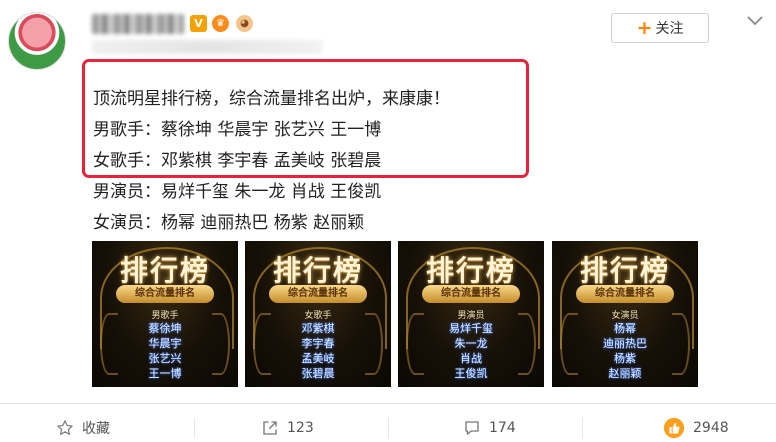 This screenshot has width=776, height=442. I want to click on thumb-name: 赵丽颖, so click(625, 373).